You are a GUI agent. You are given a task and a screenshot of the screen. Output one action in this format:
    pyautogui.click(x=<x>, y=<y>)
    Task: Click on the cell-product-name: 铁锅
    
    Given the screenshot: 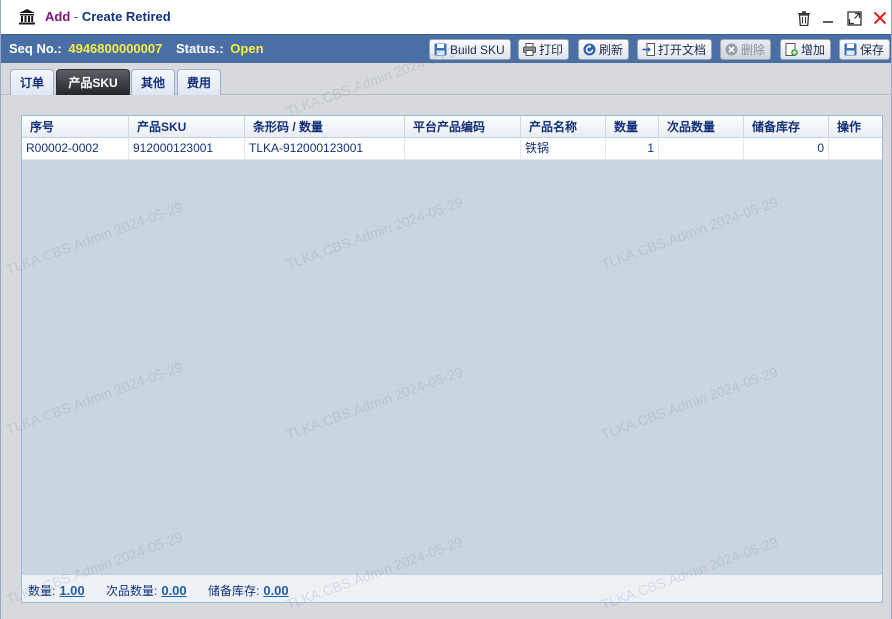 What is the action you would take?
    pyautogui.click(x=563, y=148)
    